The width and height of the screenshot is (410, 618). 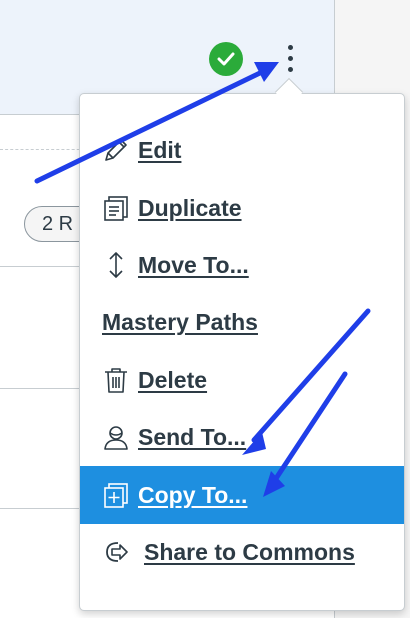 What do you see at coordinates (160, 149) in the screenshot?
I see `menu-item-label: Edit` at bounding box center [160, 149].